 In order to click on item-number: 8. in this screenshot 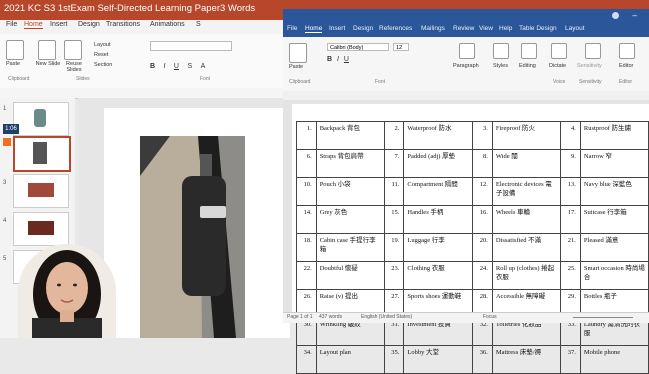, I will do `click(482, 163)`.